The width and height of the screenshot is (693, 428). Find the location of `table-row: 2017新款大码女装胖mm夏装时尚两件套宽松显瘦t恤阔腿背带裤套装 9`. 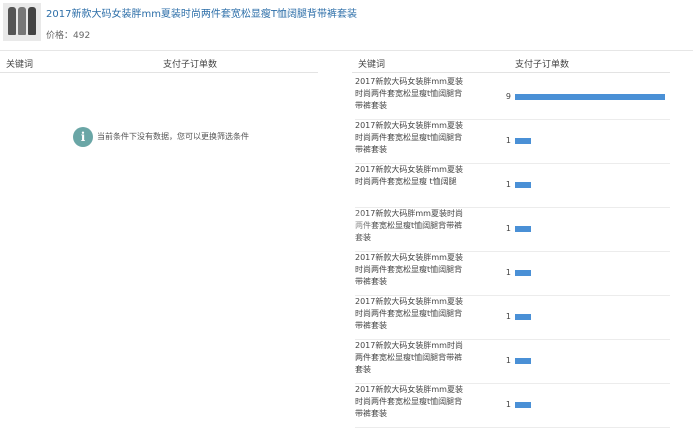

table-row: 2017新款大码女装胖mm夏装时尚两件套宽松显瘦t恤阔腿背带裤套装 9 is located at coordinates (512, 98).